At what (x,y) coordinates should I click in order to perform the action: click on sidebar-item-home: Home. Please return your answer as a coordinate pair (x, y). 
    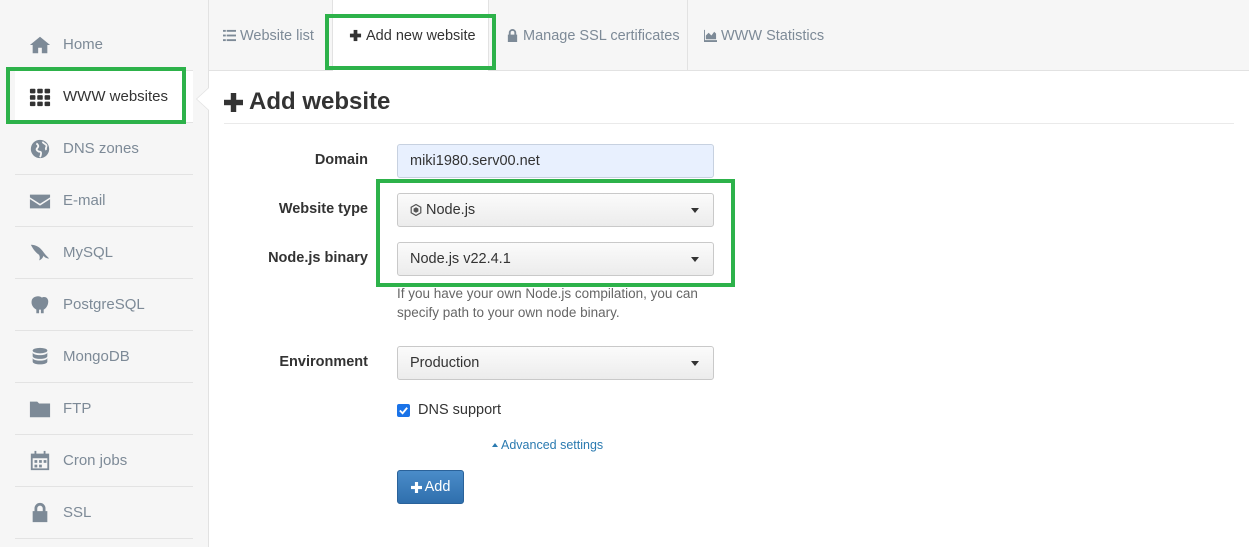
    Looking at the image, I should click on (104, 45).